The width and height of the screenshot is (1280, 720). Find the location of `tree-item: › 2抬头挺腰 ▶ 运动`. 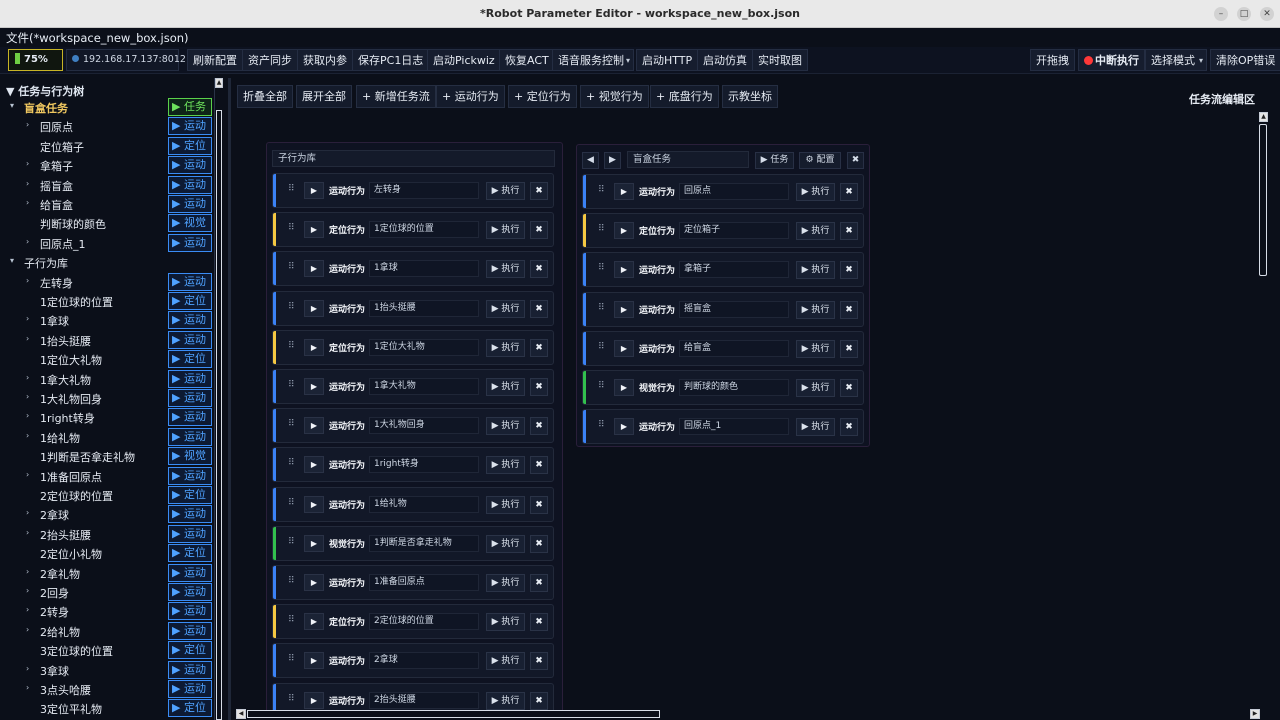

tree-item: › 2抬头挺腰 ▶ 运动 is located at coordinates (107, 534).